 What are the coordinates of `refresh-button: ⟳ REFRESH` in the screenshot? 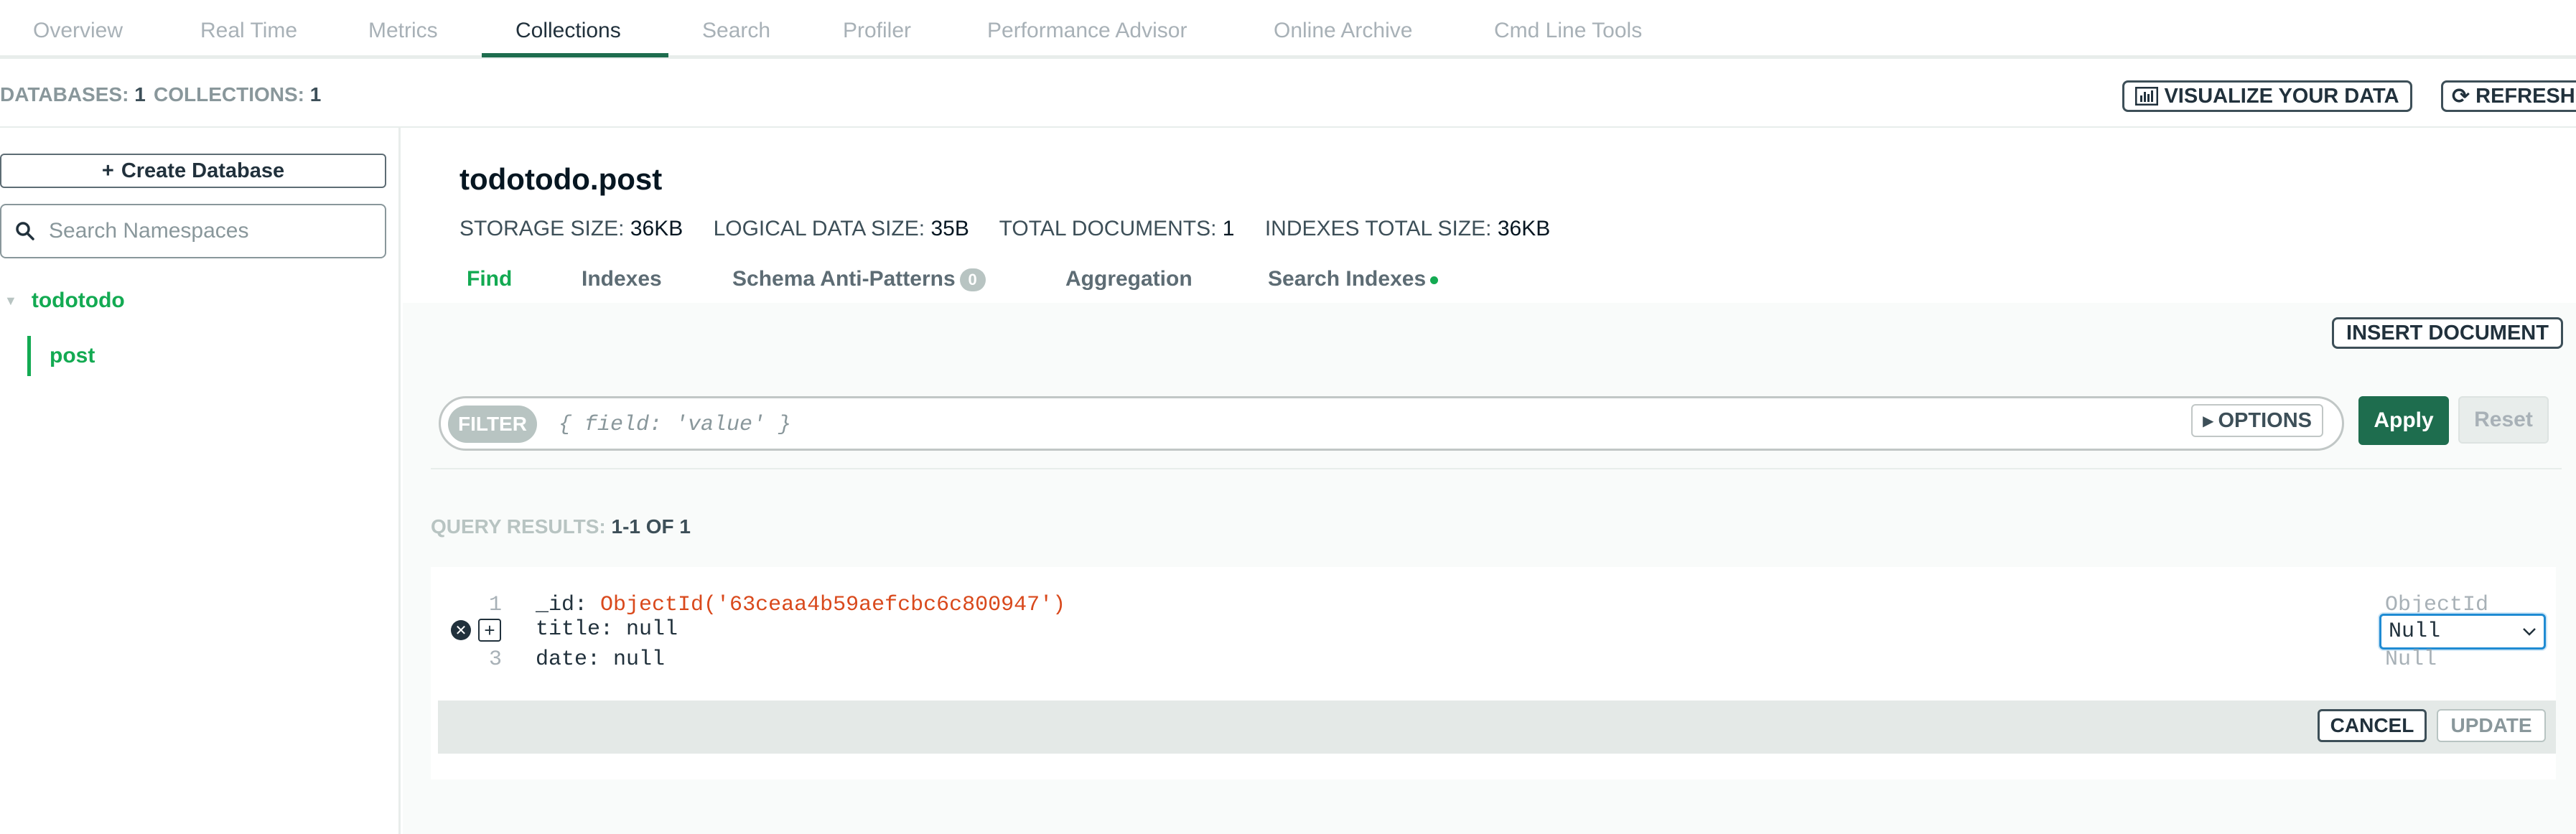 It's located at (2508, 96).